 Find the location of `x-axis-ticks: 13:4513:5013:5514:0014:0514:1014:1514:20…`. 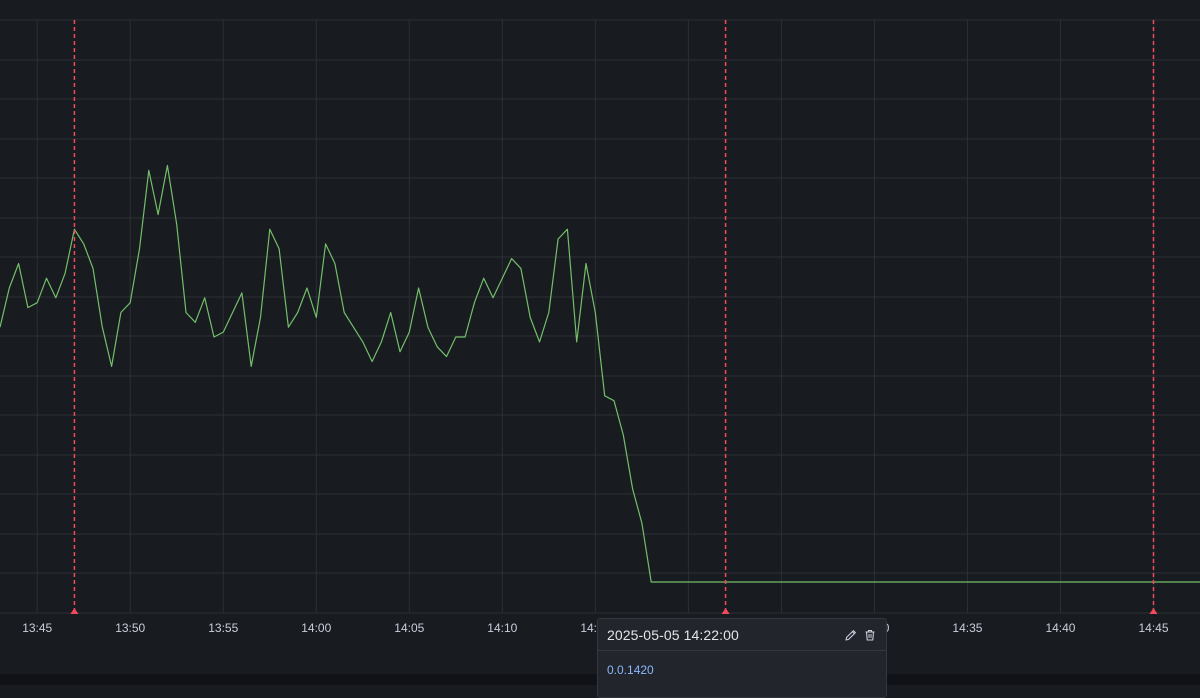

x-axis-ticks: 13:4513:5013:5514:0014:0514:1014:1514:20… is located at coordinates (595, 628).